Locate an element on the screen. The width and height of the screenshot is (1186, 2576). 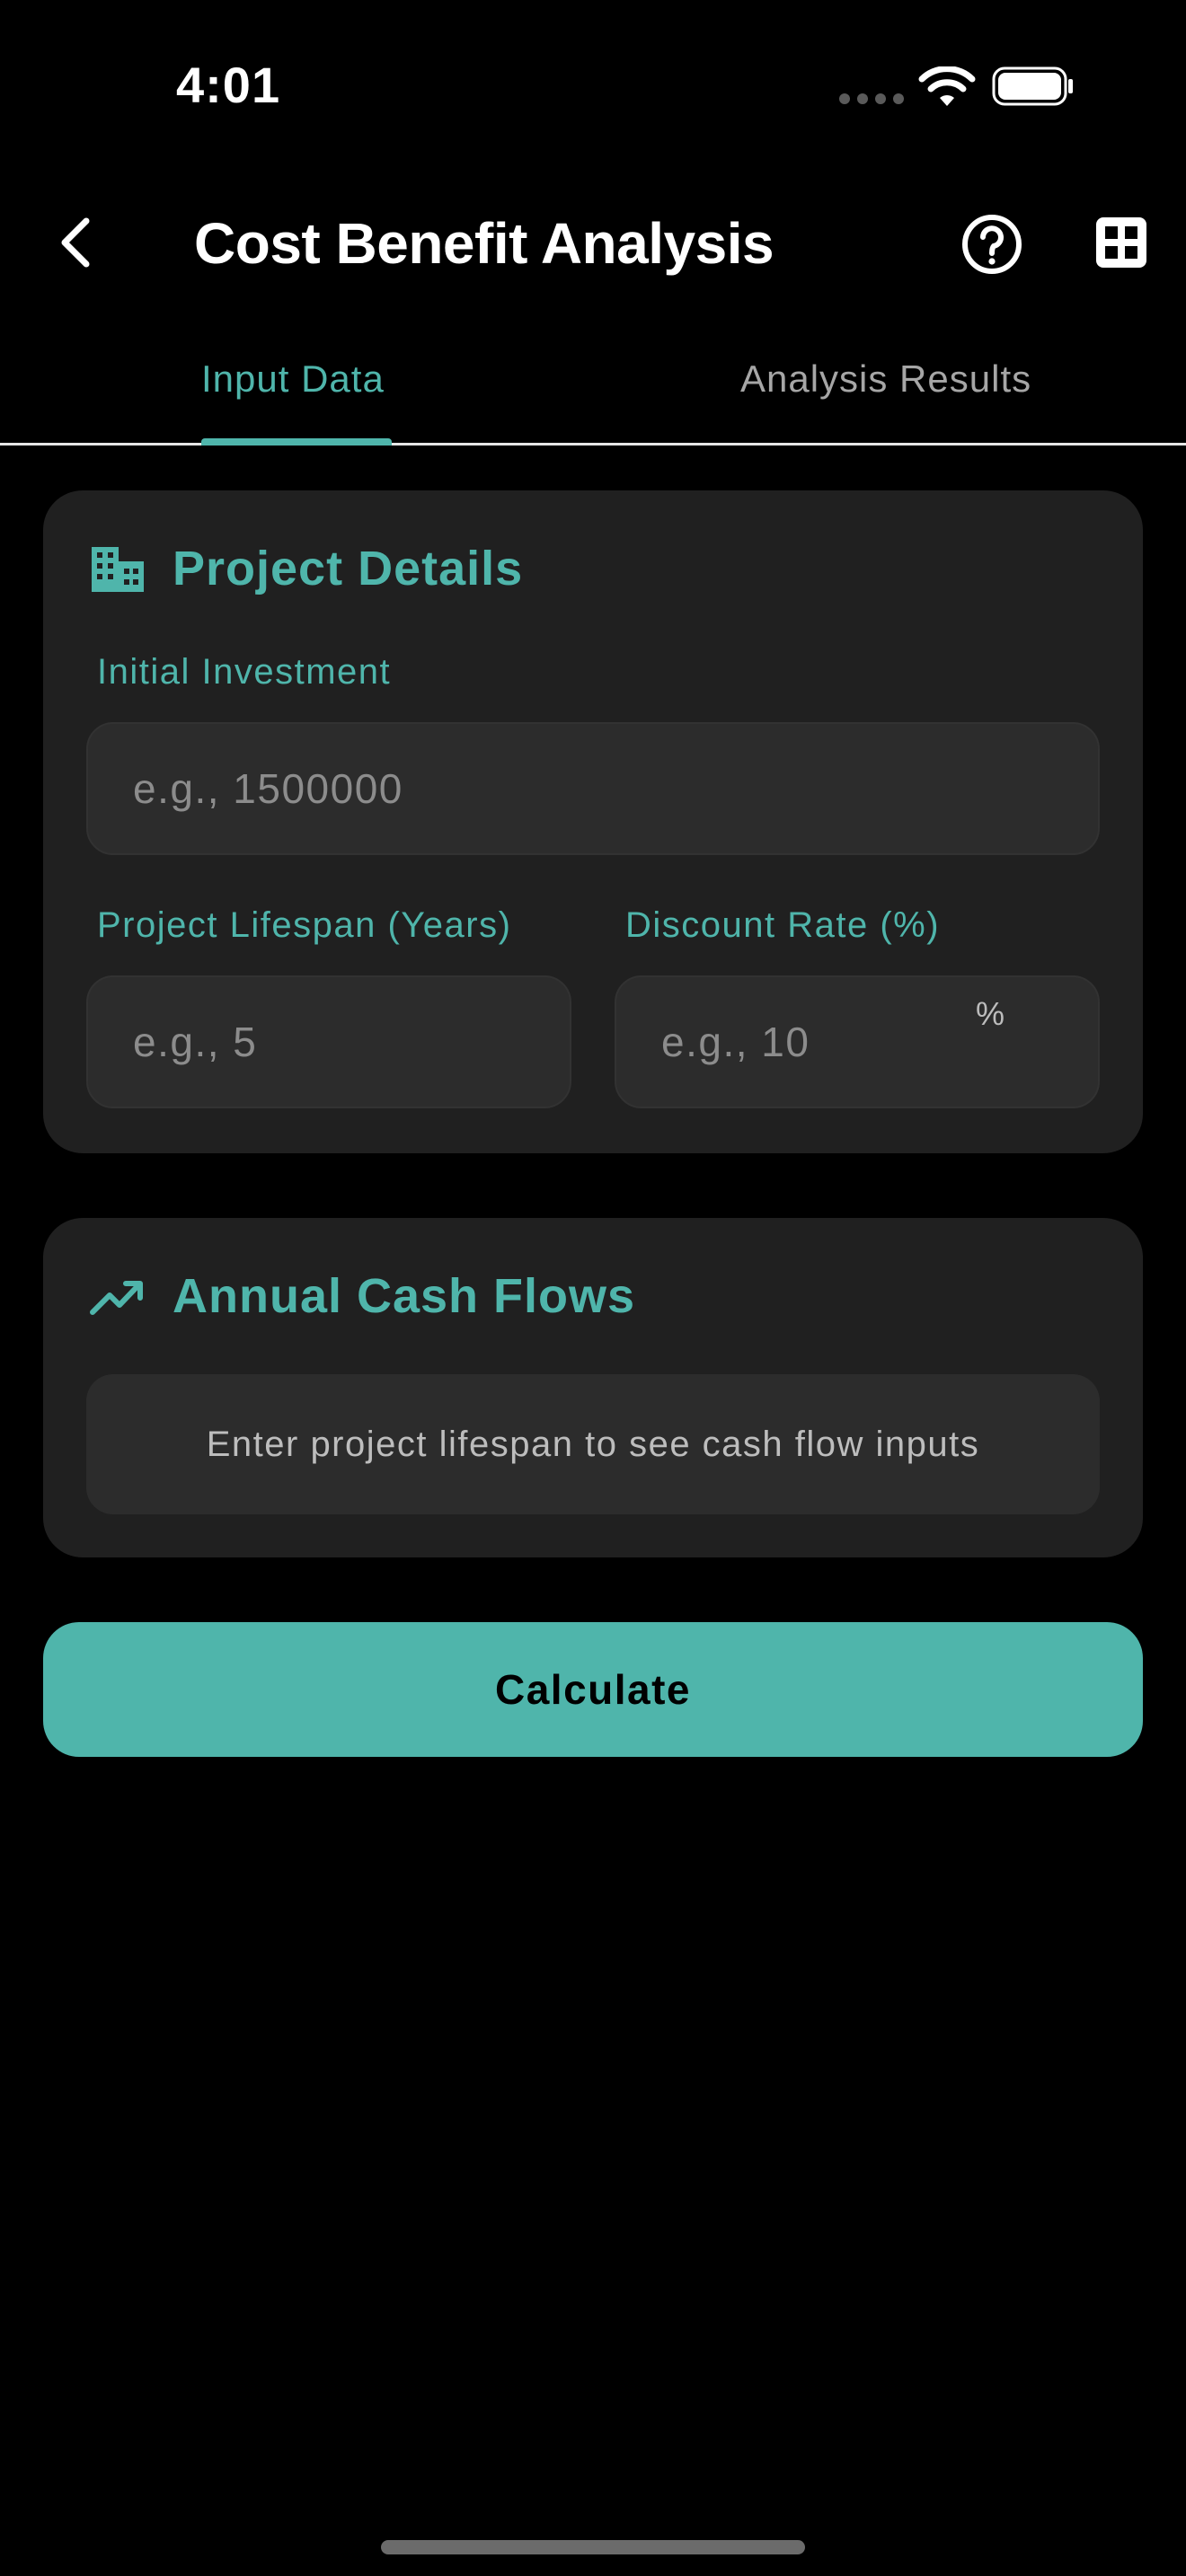
discount-rate-label: Discount Rate (%) is located at coordinates (783, 925).